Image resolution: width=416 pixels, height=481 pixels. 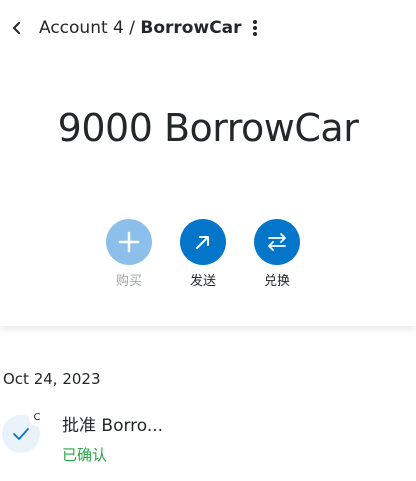 What do you see at coordinates (105, 128) in the screenshot?
I see `balance-amount: 9000` at bounding box center [105, 128].